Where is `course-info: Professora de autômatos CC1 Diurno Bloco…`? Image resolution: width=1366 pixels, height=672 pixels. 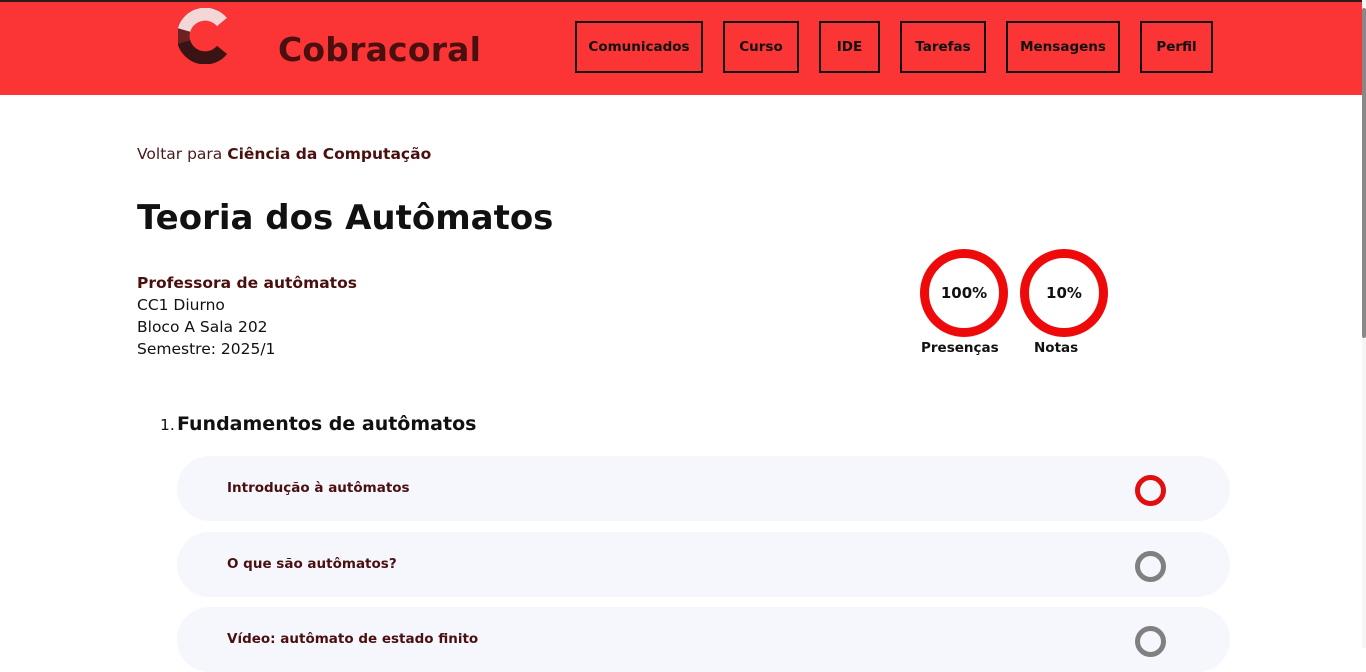
course-info: Professora de autômatos CC1 Diurno Bloco… is located at coordinates (247, 316).